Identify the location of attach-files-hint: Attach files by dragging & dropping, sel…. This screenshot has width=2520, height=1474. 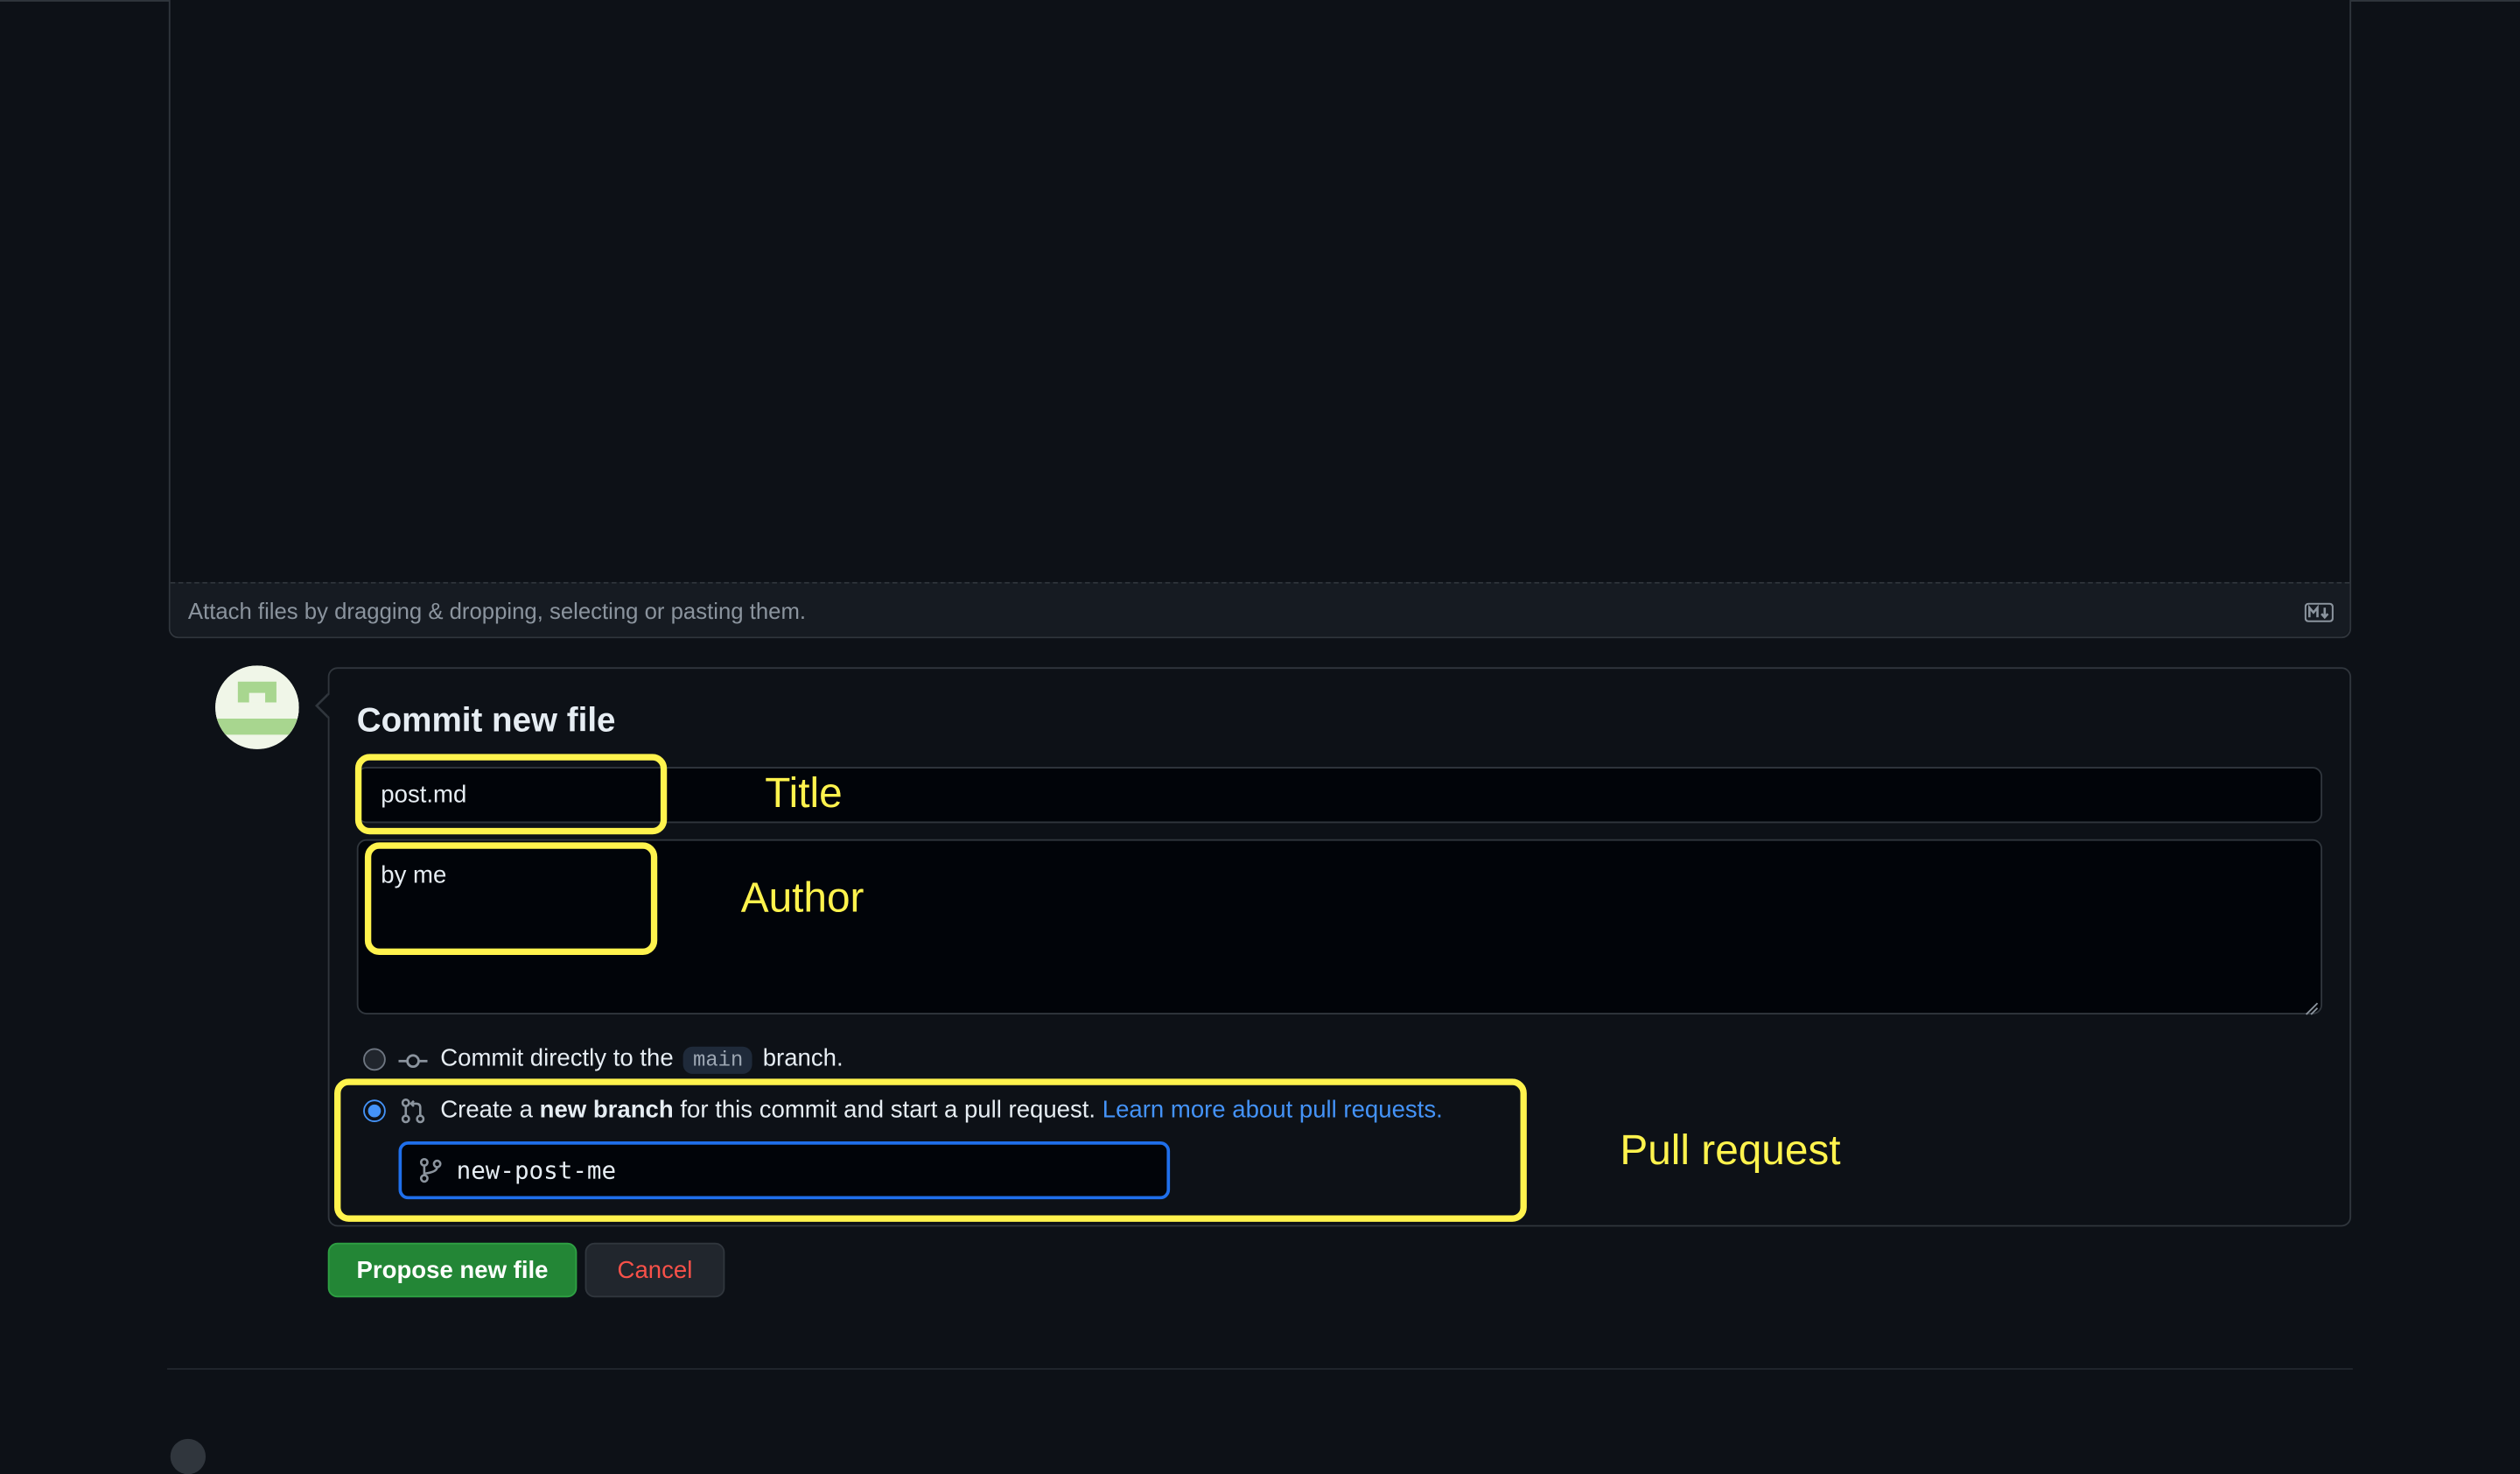
(497, 611).